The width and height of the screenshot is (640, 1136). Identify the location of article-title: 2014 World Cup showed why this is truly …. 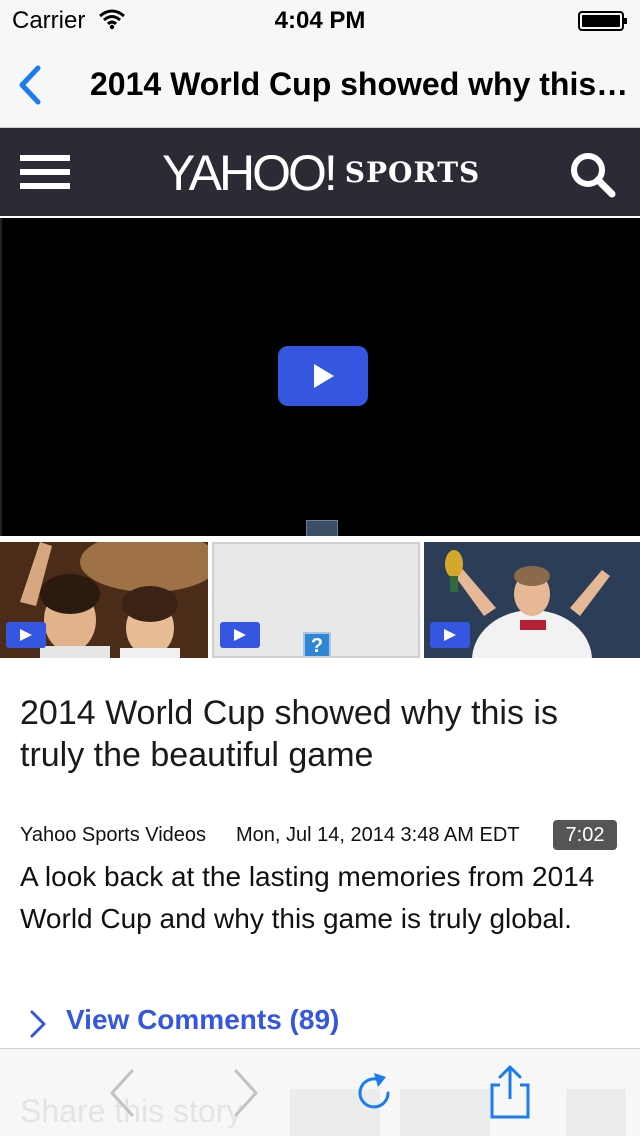
(289, 734).